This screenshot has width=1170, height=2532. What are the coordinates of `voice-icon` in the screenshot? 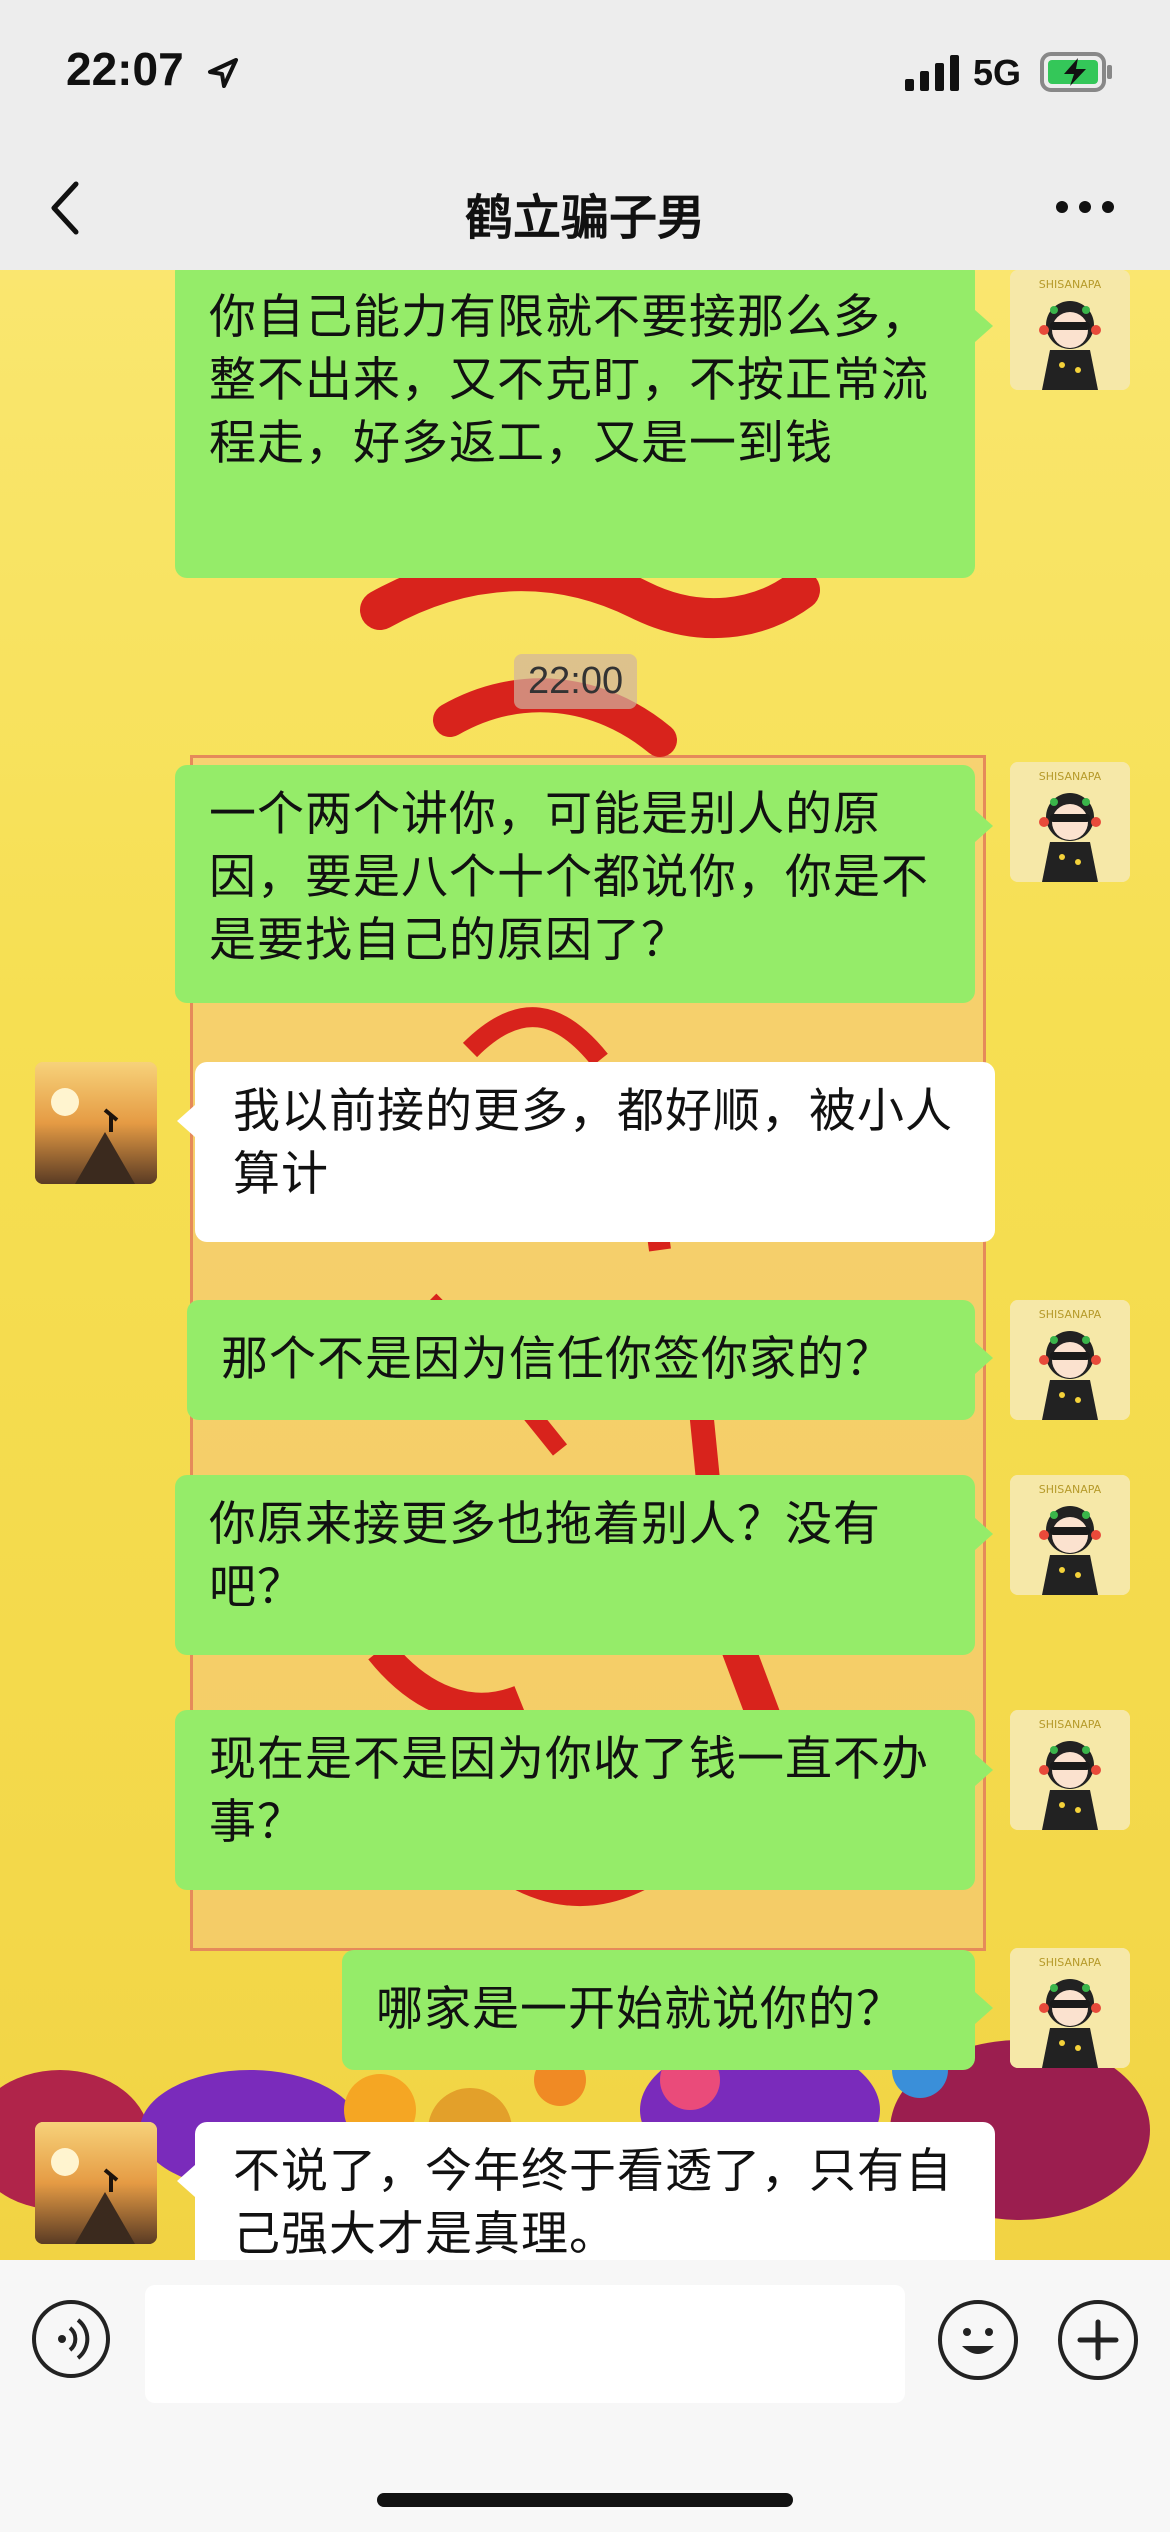 It's located at (74, 2339).